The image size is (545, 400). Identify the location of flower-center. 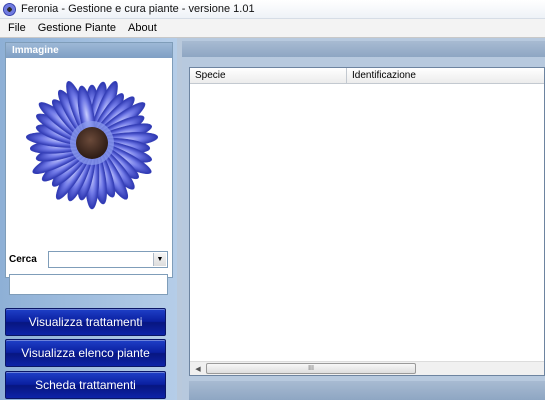
(92, 143).